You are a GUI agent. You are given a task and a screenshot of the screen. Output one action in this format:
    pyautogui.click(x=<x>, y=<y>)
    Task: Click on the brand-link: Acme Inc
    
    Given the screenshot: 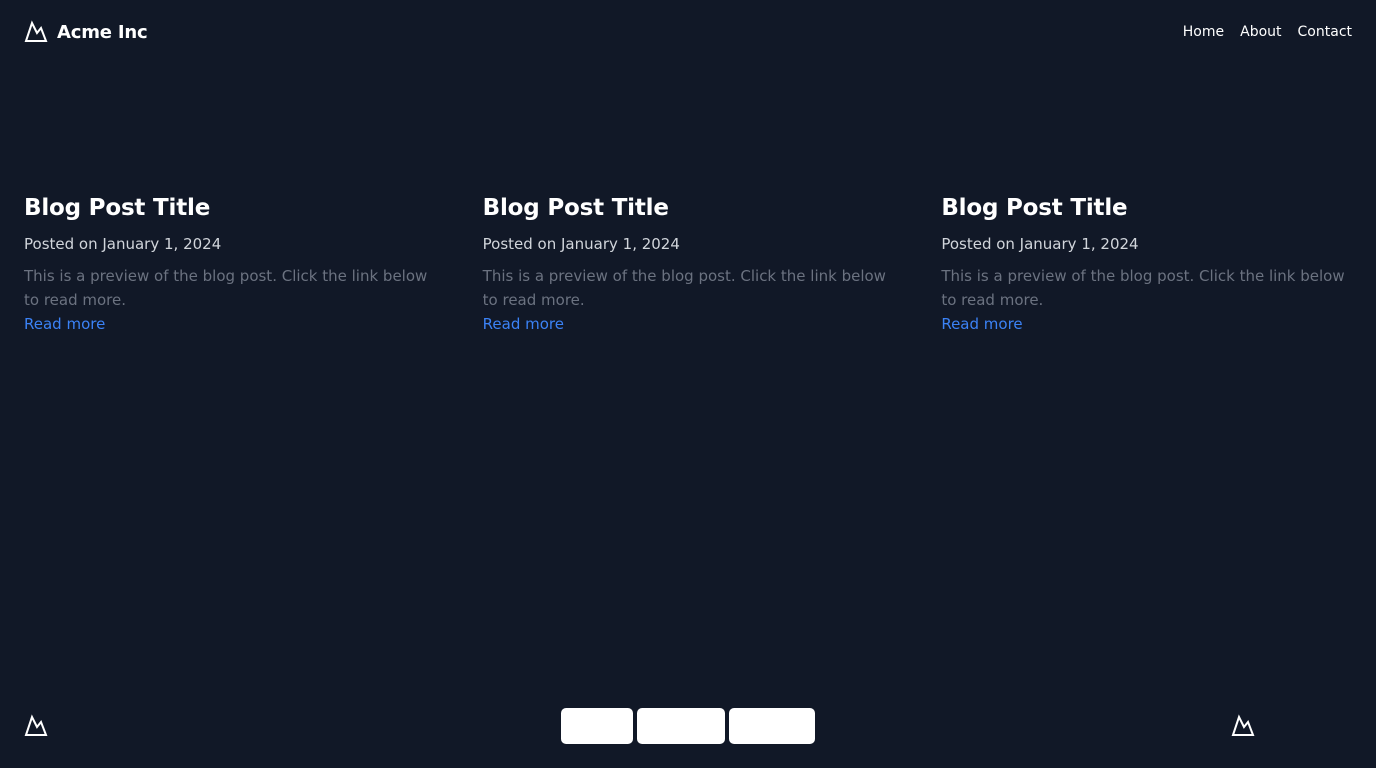 What is the action you would take?
    pyautogui.click(x=86, y=32)
    